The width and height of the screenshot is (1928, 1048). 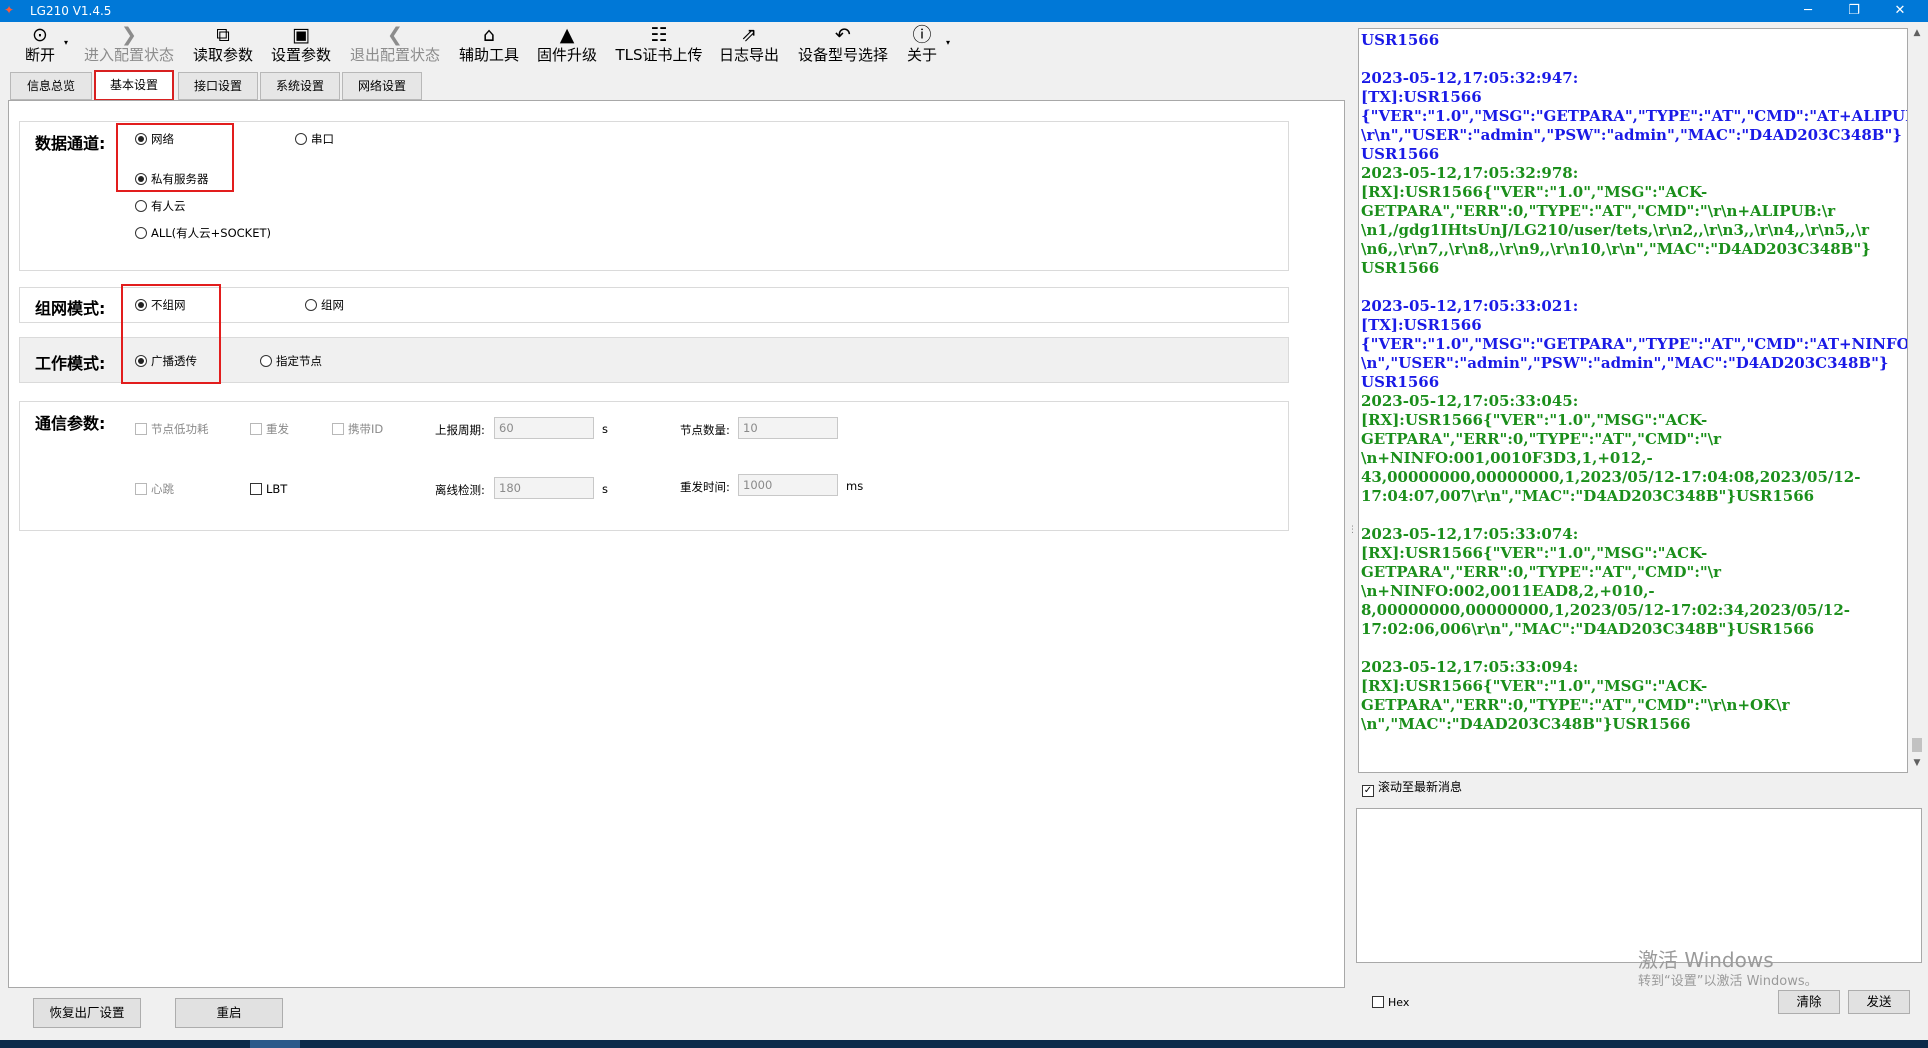 I want to click on scroll-down-icon: ▼, so click(x=1917, y=763).